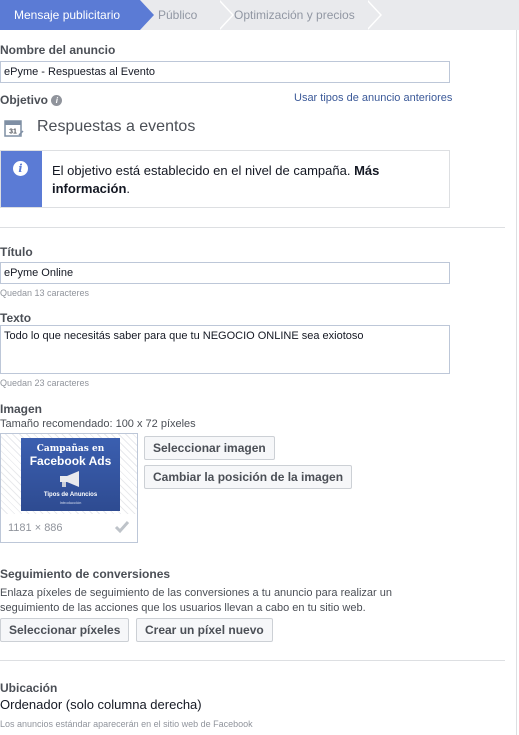 The width and height of the screenshot is (519, 735). I want to click on objective-value: Respuestas a eventos, so click(116, 126).